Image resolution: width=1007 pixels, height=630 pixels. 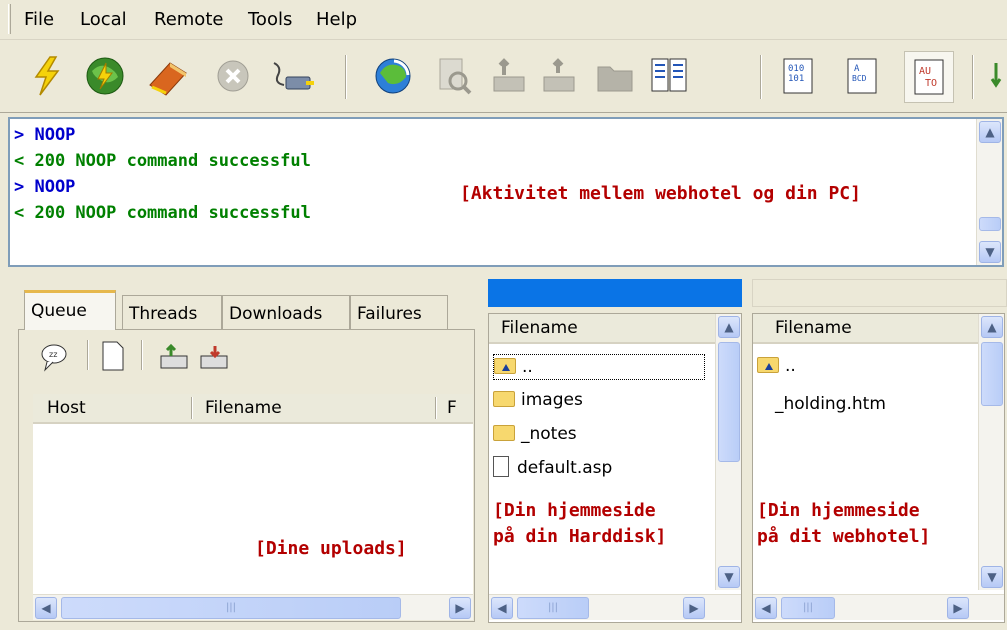 I want to click on auto-mode-icon: AU TO, so click(x=929, y=77).